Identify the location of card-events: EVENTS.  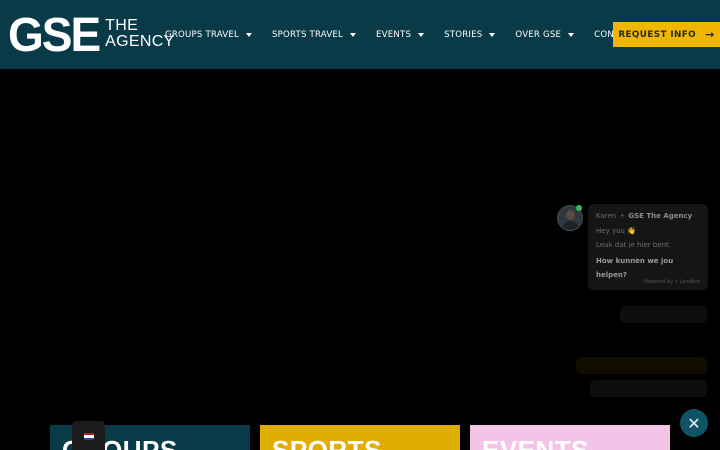
(570, 437).